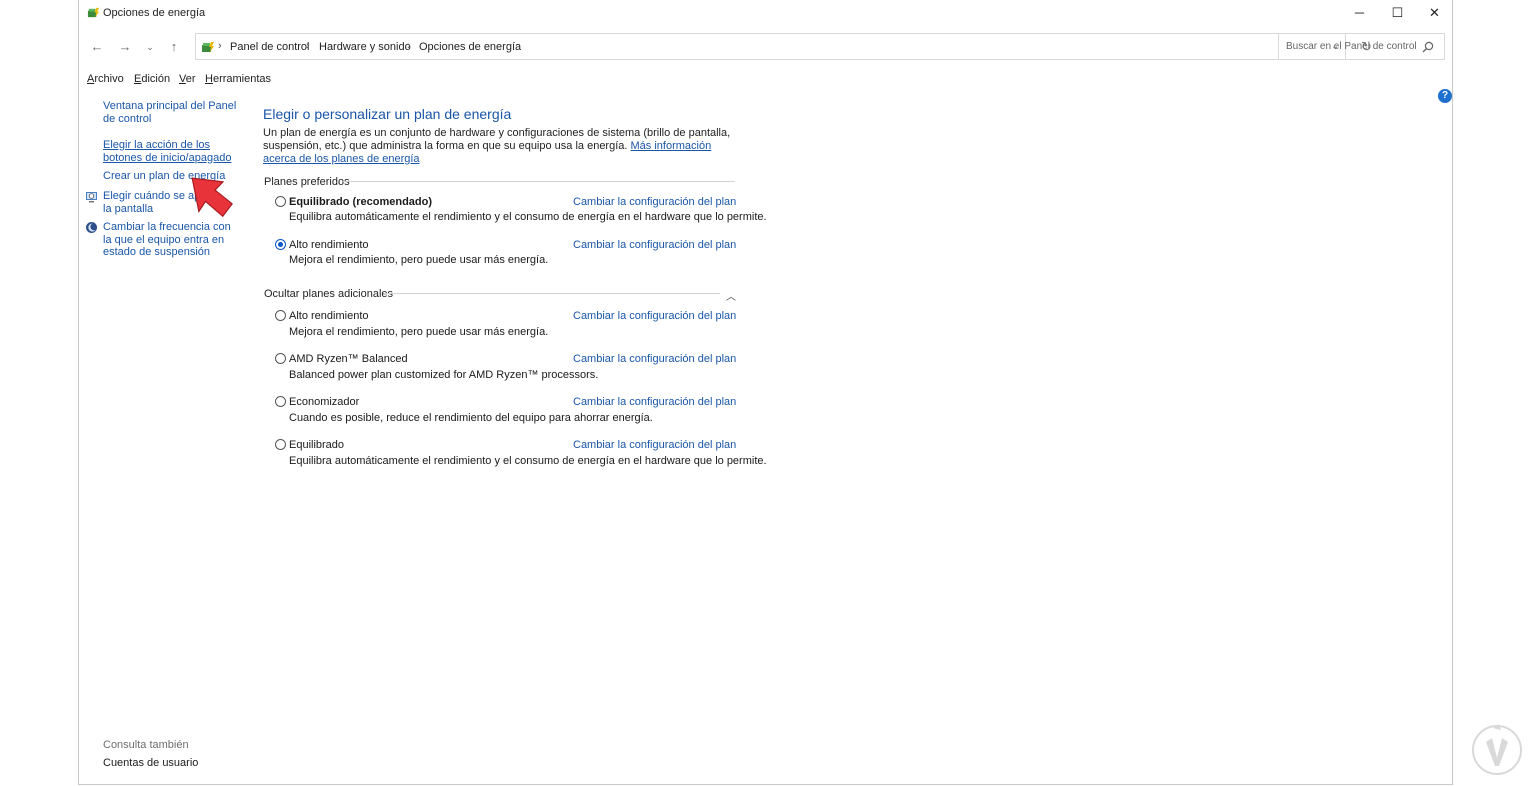 This screenshot has height=786, width=1532. I want to click on plan-radio-amd-ryzen-balanced, so click(280, 358).